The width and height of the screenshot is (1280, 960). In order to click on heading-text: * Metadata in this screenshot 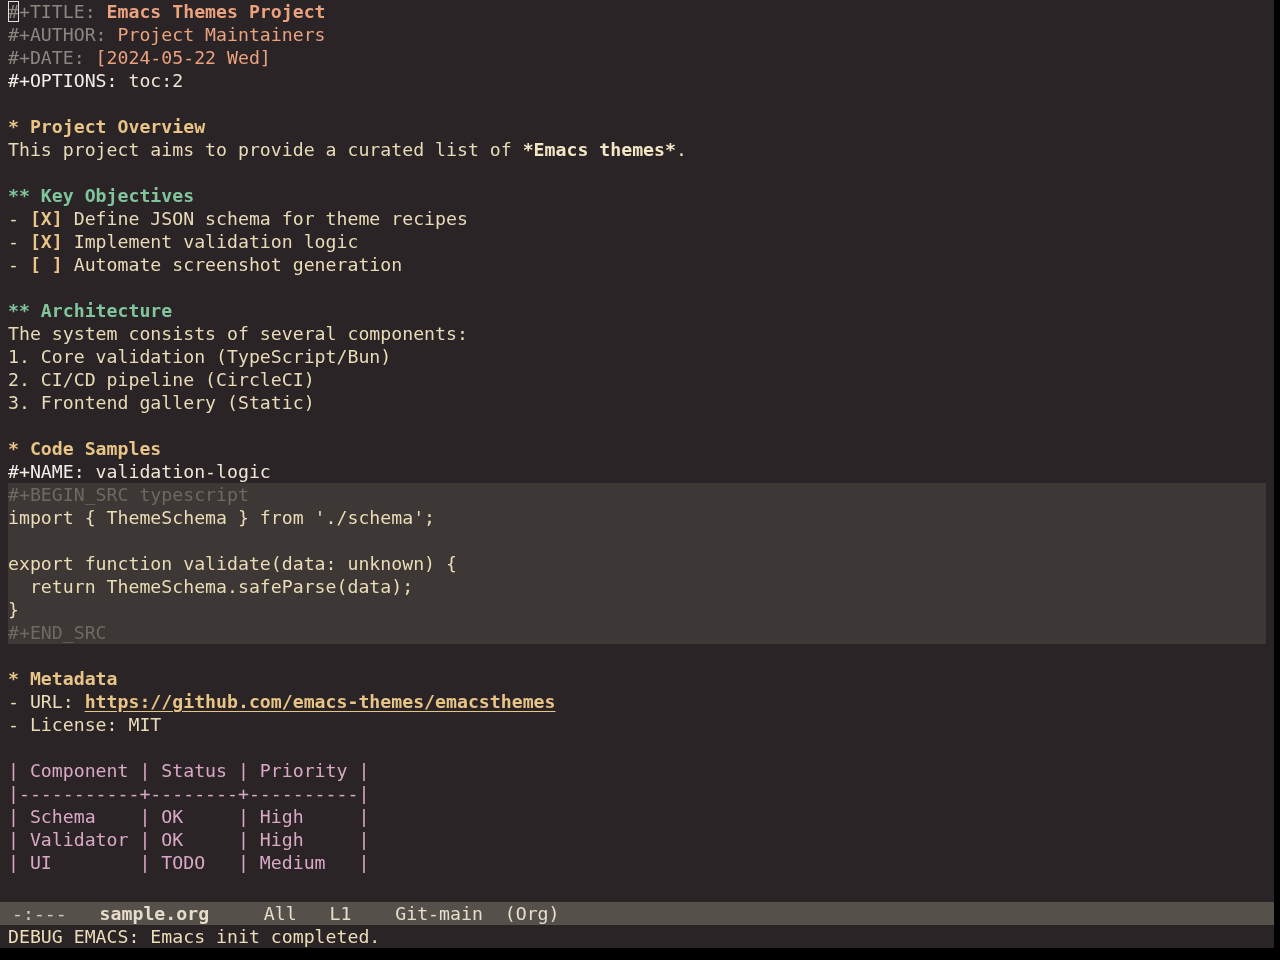, I will do `click(63, 678)`.